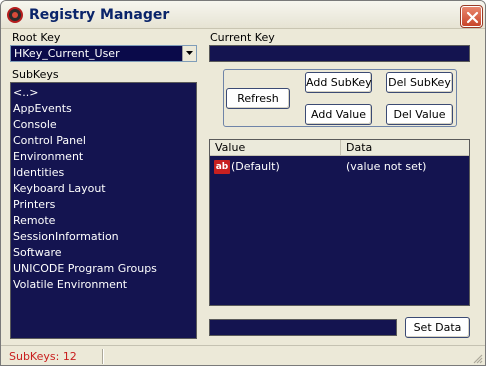 This screenshot has width=486, height=366. I want to click on add-subkey-button: Add SubKey, so click(338, 82).